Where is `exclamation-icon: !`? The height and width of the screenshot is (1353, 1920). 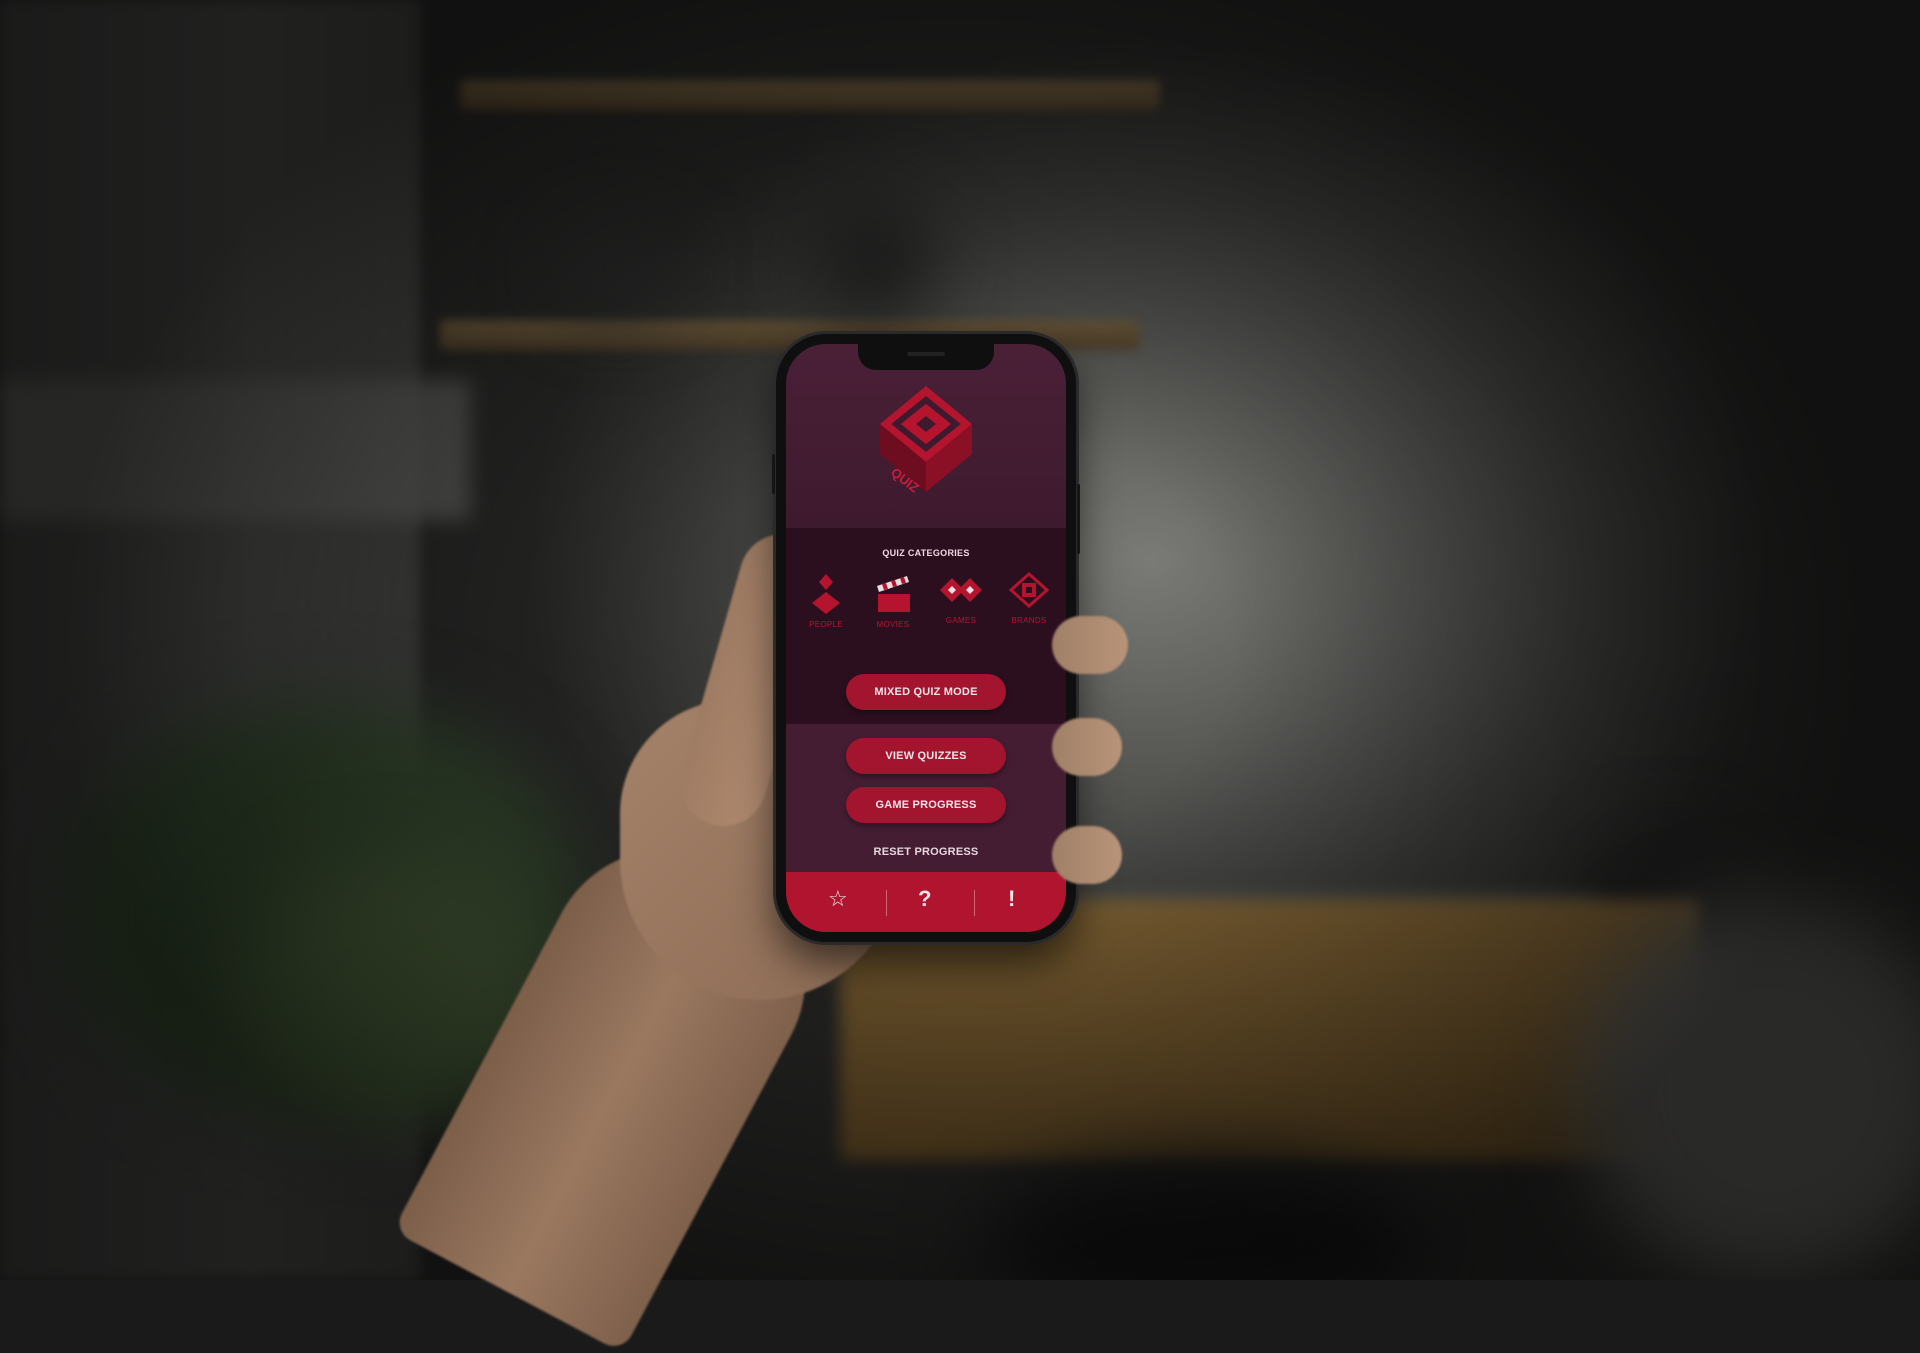 exclamation-icon: ! is located at coordinates (1011, 899).